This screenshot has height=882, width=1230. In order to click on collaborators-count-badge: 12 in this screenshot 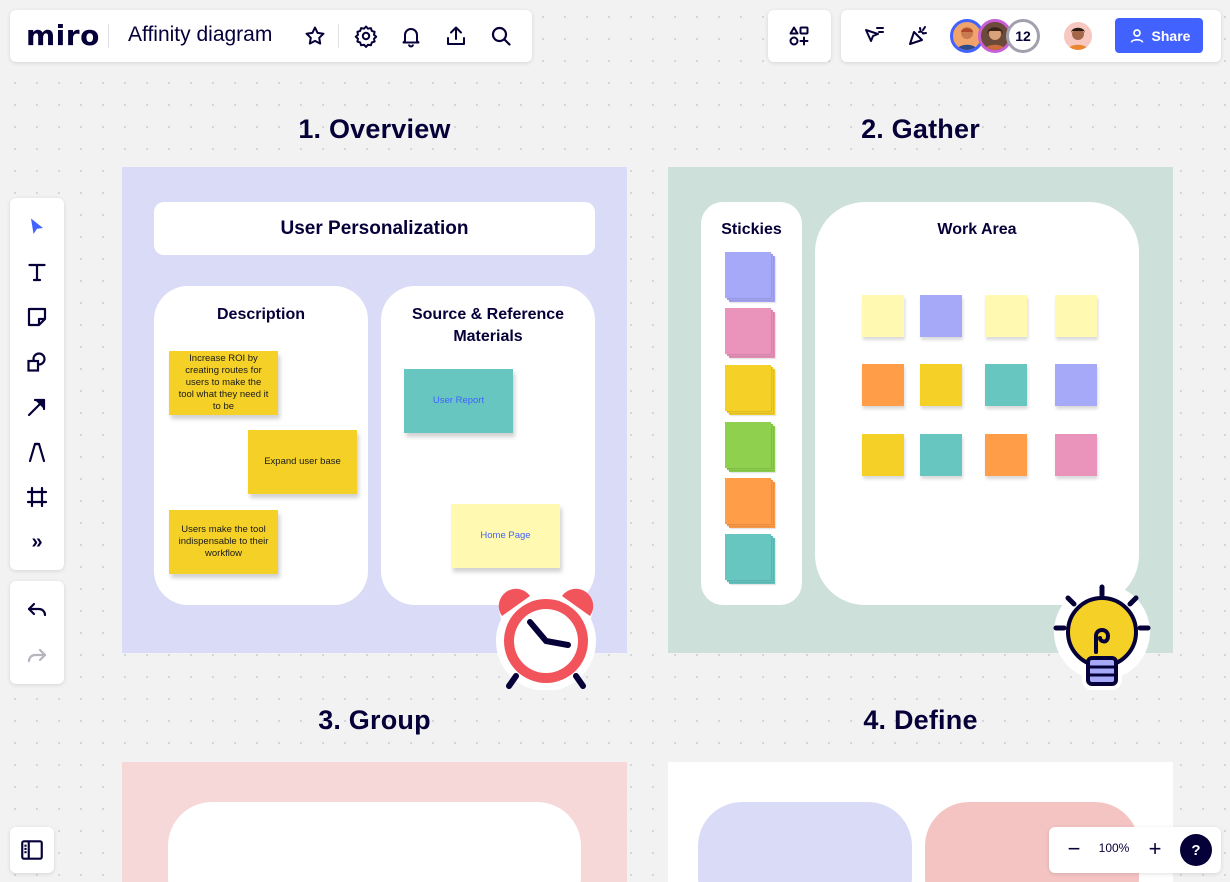, I will do `click(1023, 36)`.